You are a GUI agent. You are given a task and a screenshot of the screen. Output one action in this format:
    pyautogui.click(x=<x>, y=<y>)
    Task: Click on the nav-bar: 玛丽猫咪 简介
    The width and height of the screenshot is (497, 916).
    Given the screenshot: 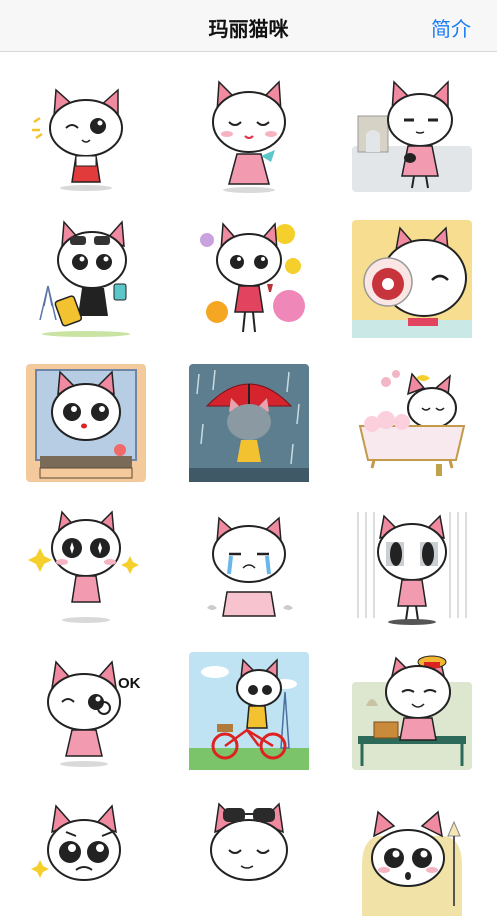 What is the action you would take?
    pyautogui.click(x=248, y=26)
    